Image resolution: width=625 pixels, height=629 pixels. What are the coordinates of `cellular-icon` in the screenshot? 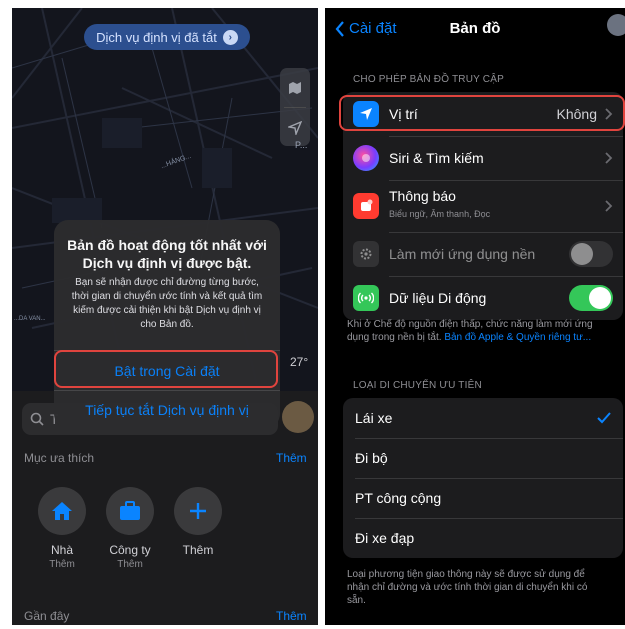 It's located at (366, 298).